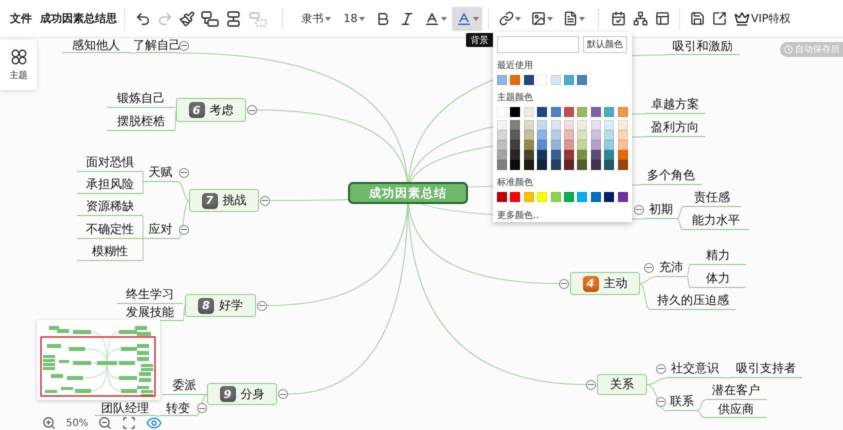 This screenshot has width=843, height=430. What do you see at coordinates (354, 18) in the screenshot?
I see `font-size-select: 18` at bounding box center [354, 18].